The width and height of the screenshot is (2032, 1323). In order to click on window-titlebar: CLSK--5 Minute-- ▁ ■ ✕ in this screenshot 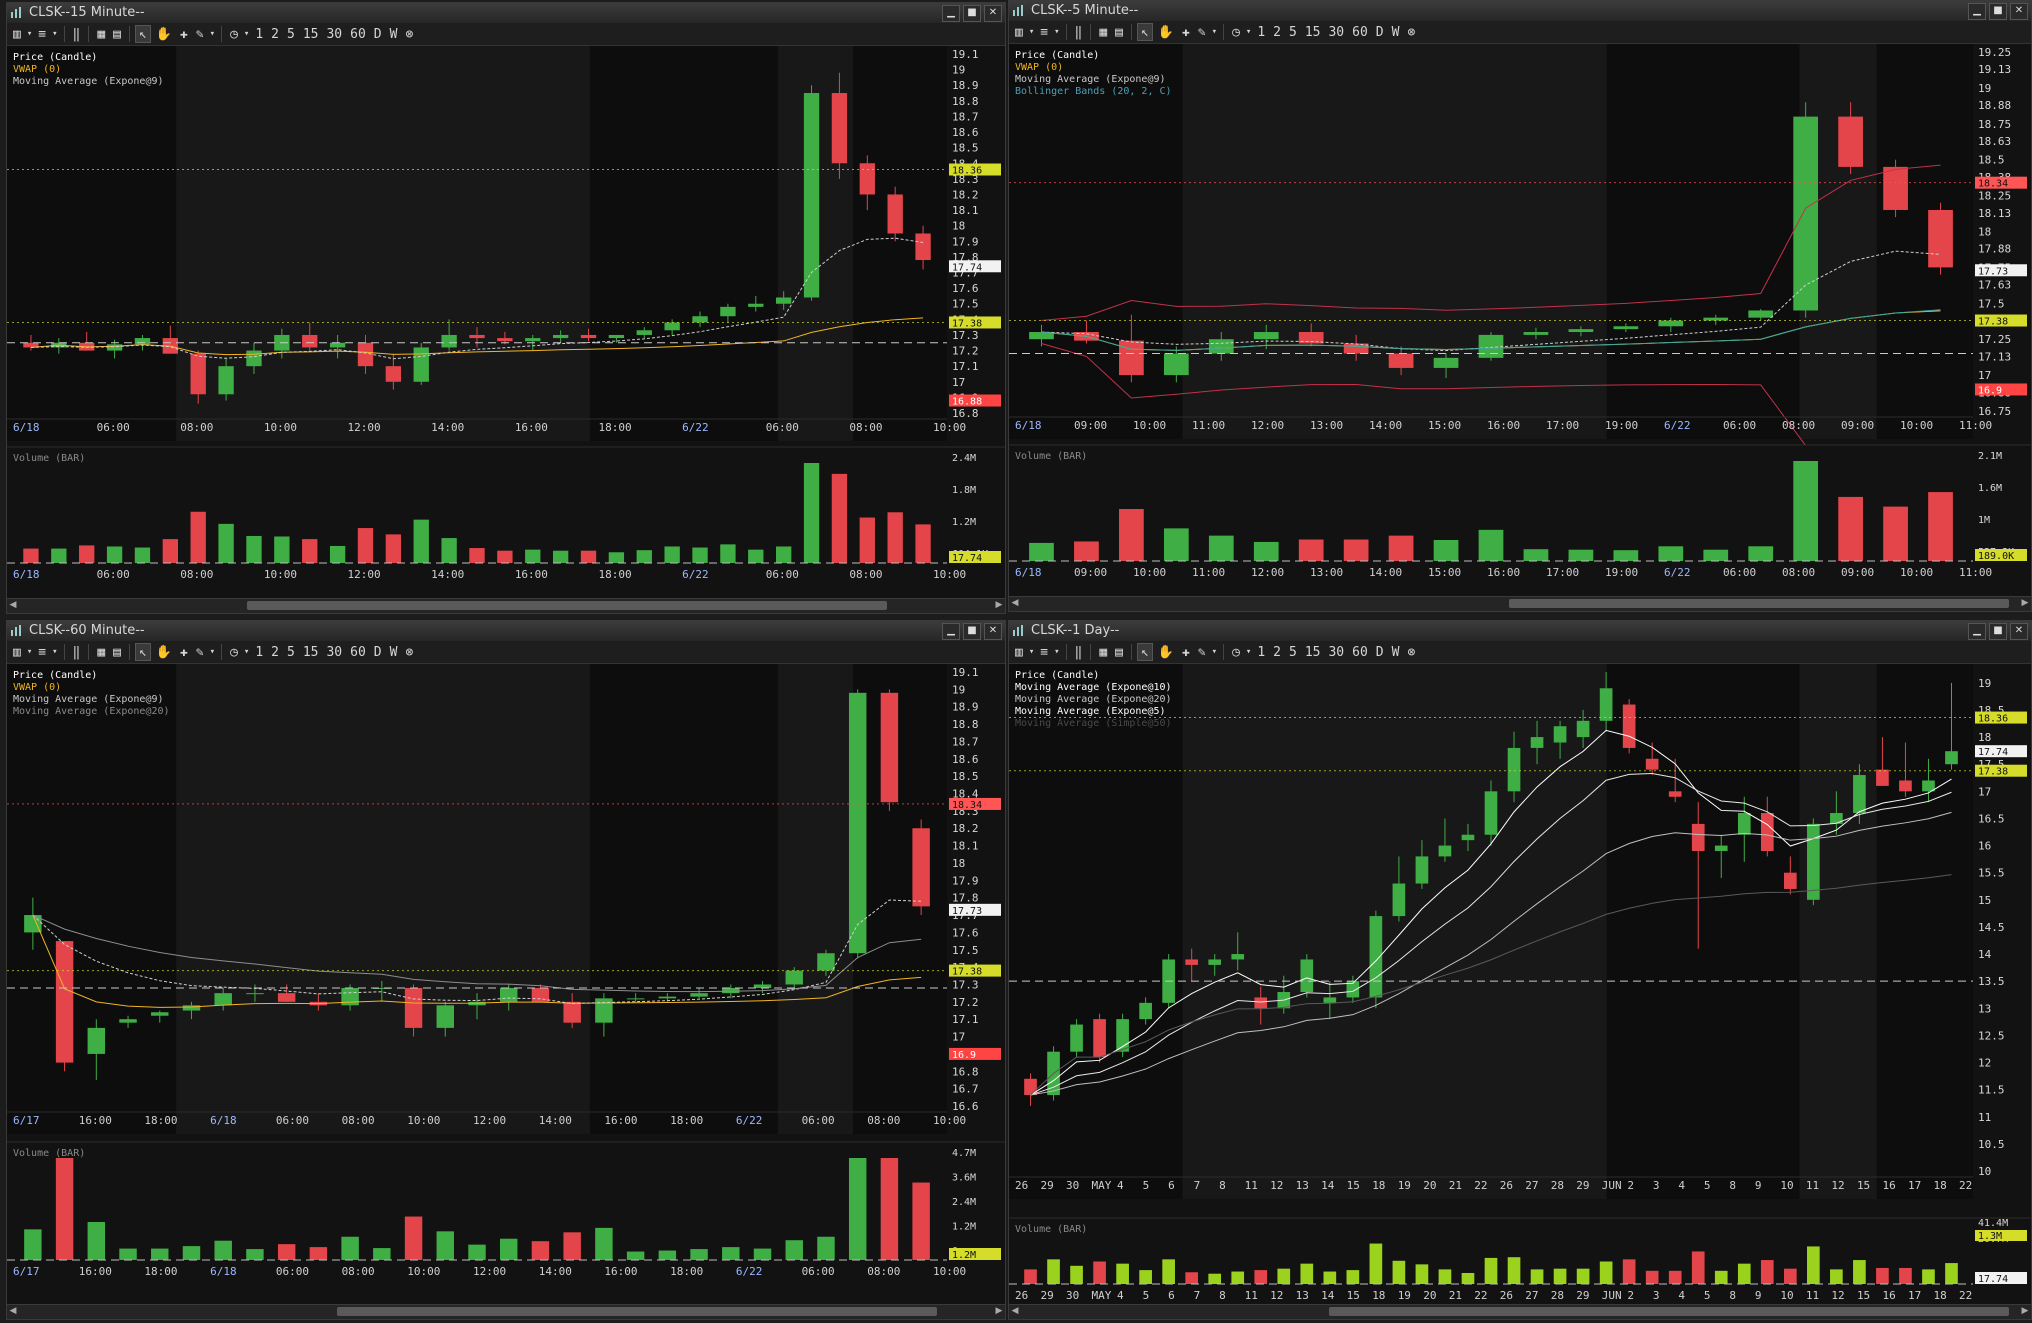, I will do `click(1520, 11)`.